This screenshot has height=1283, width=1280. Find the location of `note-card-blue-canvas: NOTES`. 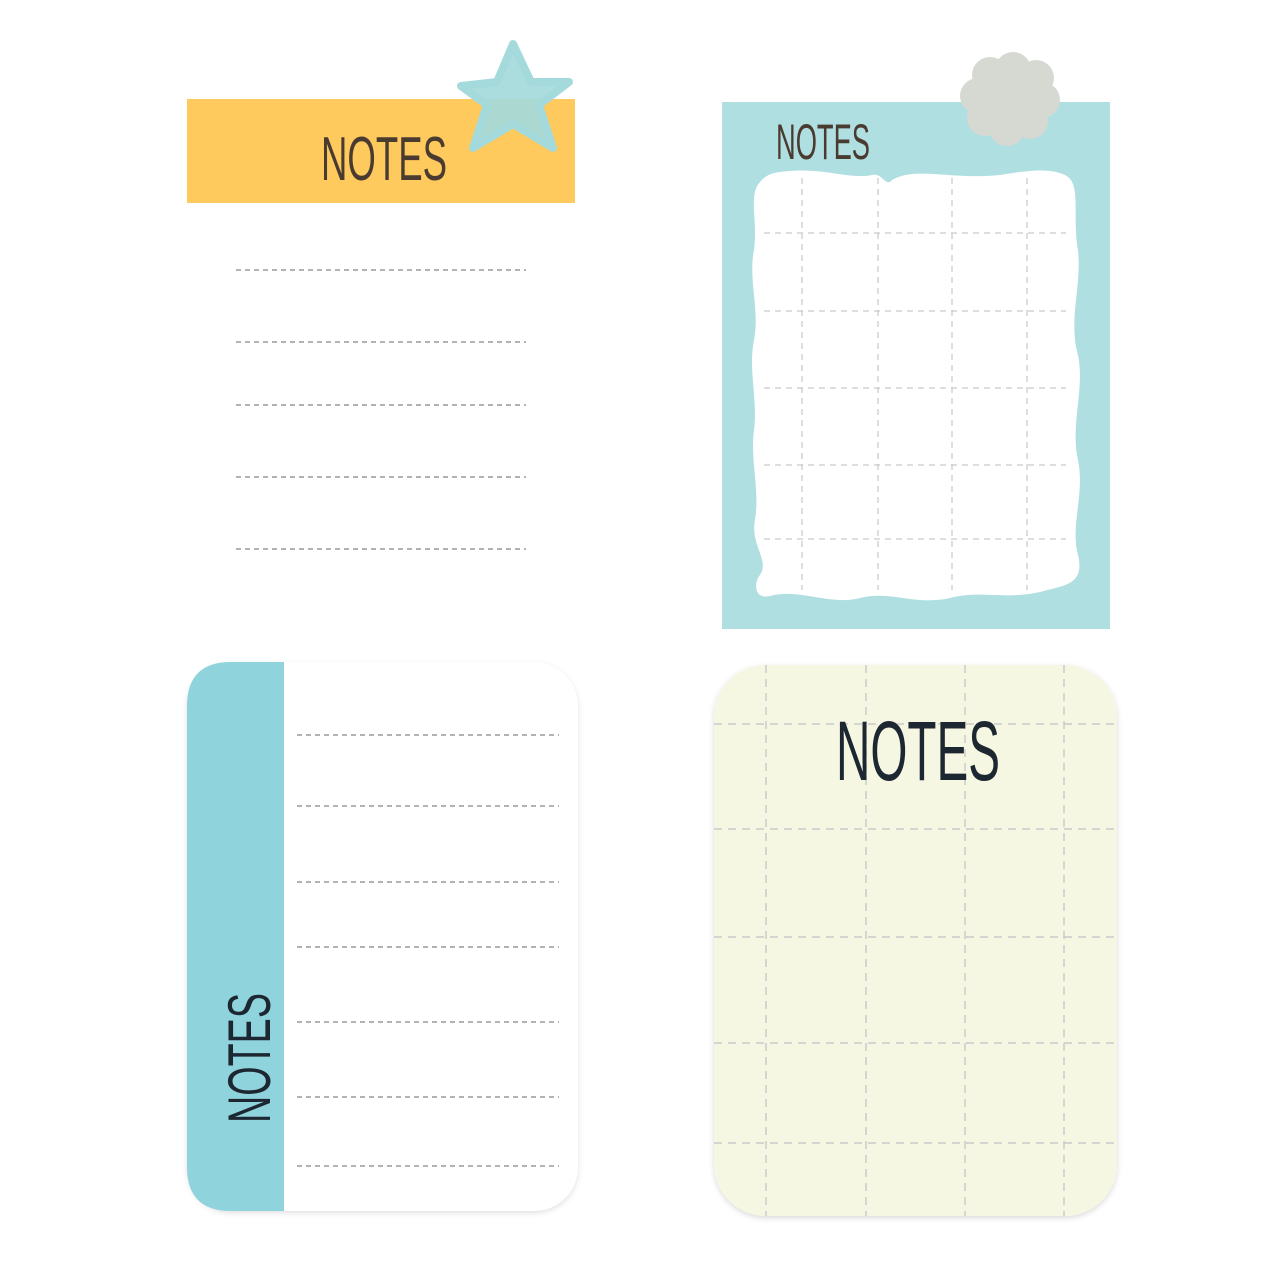

note-card-blue-canvas: NOTES is located at coordinates (916, 340).